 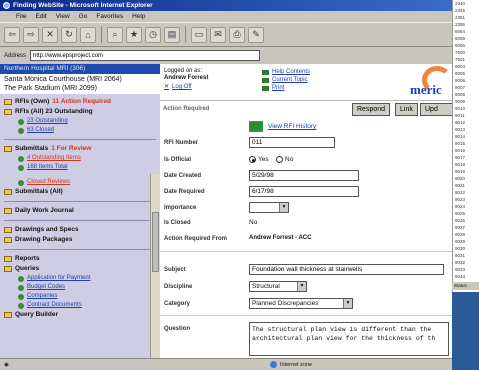 I want to click on discipline-select: Structural ▼, so click(x=278, y=286).